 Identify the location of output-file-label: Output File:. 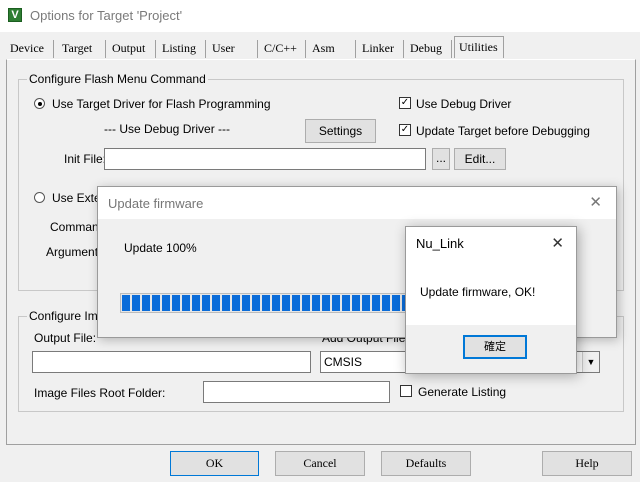
(65, 338).